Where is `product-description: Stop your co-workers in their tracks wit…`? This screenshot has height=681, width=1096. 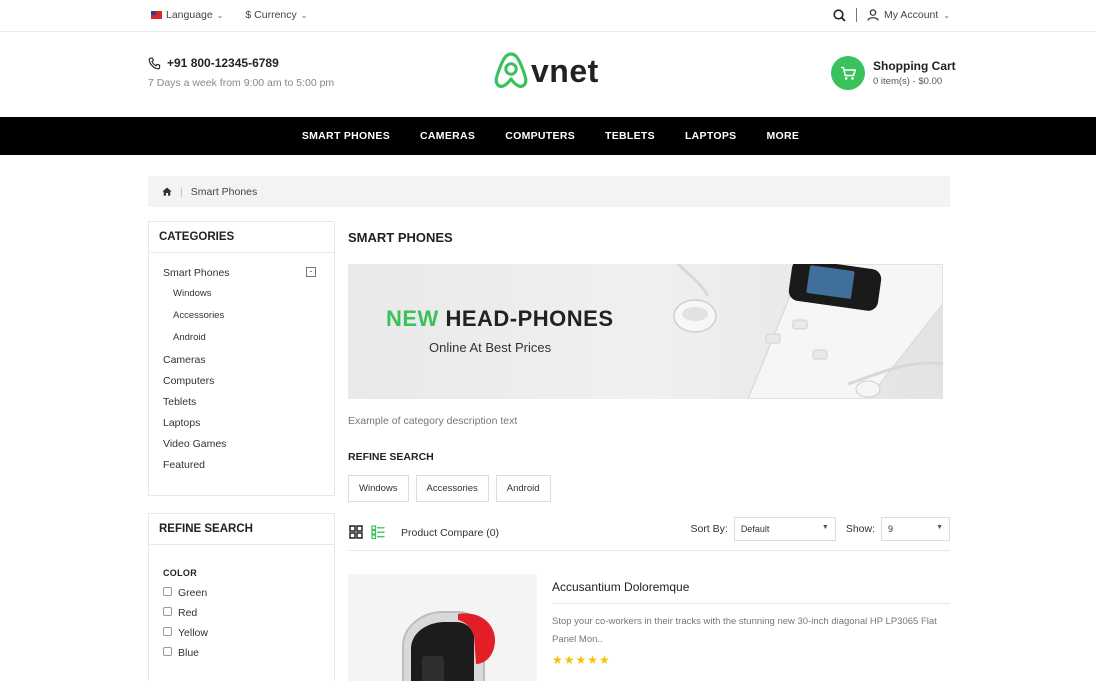
product-description: Stop your co-workers in their tracks wit… is located at coordinates (744, 630).